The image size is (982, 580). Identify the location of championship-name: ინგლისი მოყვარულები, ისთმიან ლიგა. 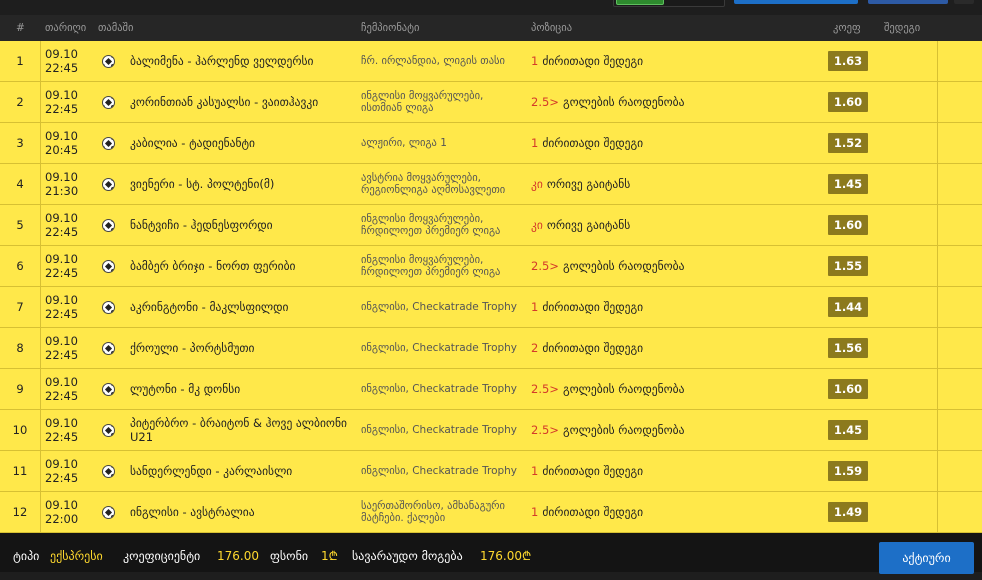
(422, 102).